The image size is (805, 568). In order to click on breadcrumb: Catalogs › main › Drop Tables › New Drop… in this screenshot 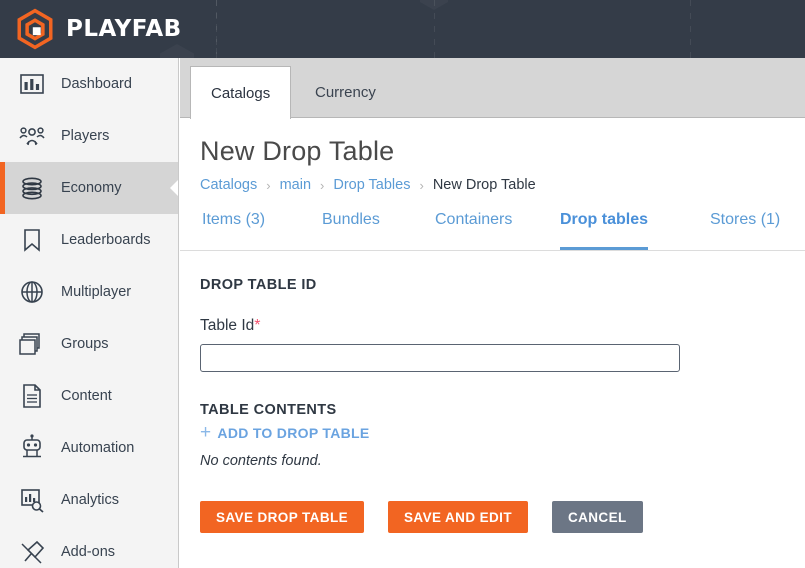, I will do `click(502, 185)`.